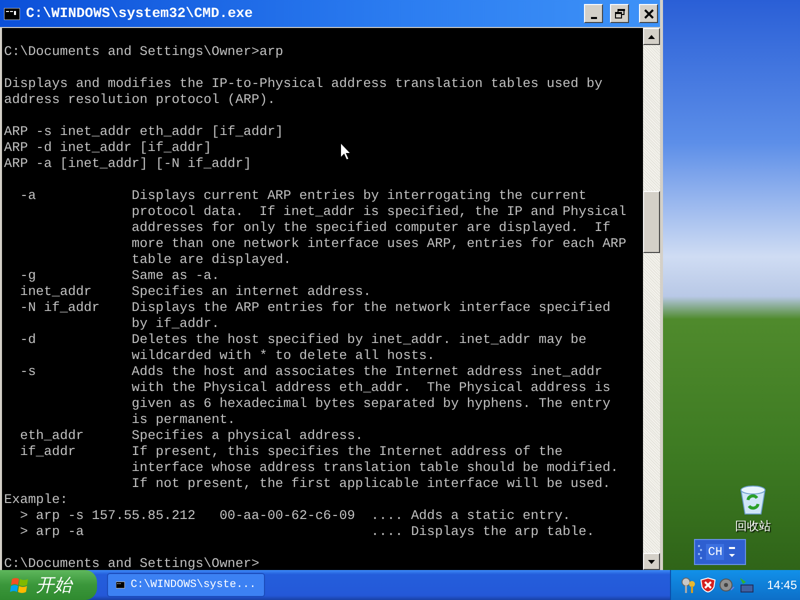  I want to click on console-line: given as 6 hexadecimal bytes separated by hyphens. The entry, so click(370, 404).